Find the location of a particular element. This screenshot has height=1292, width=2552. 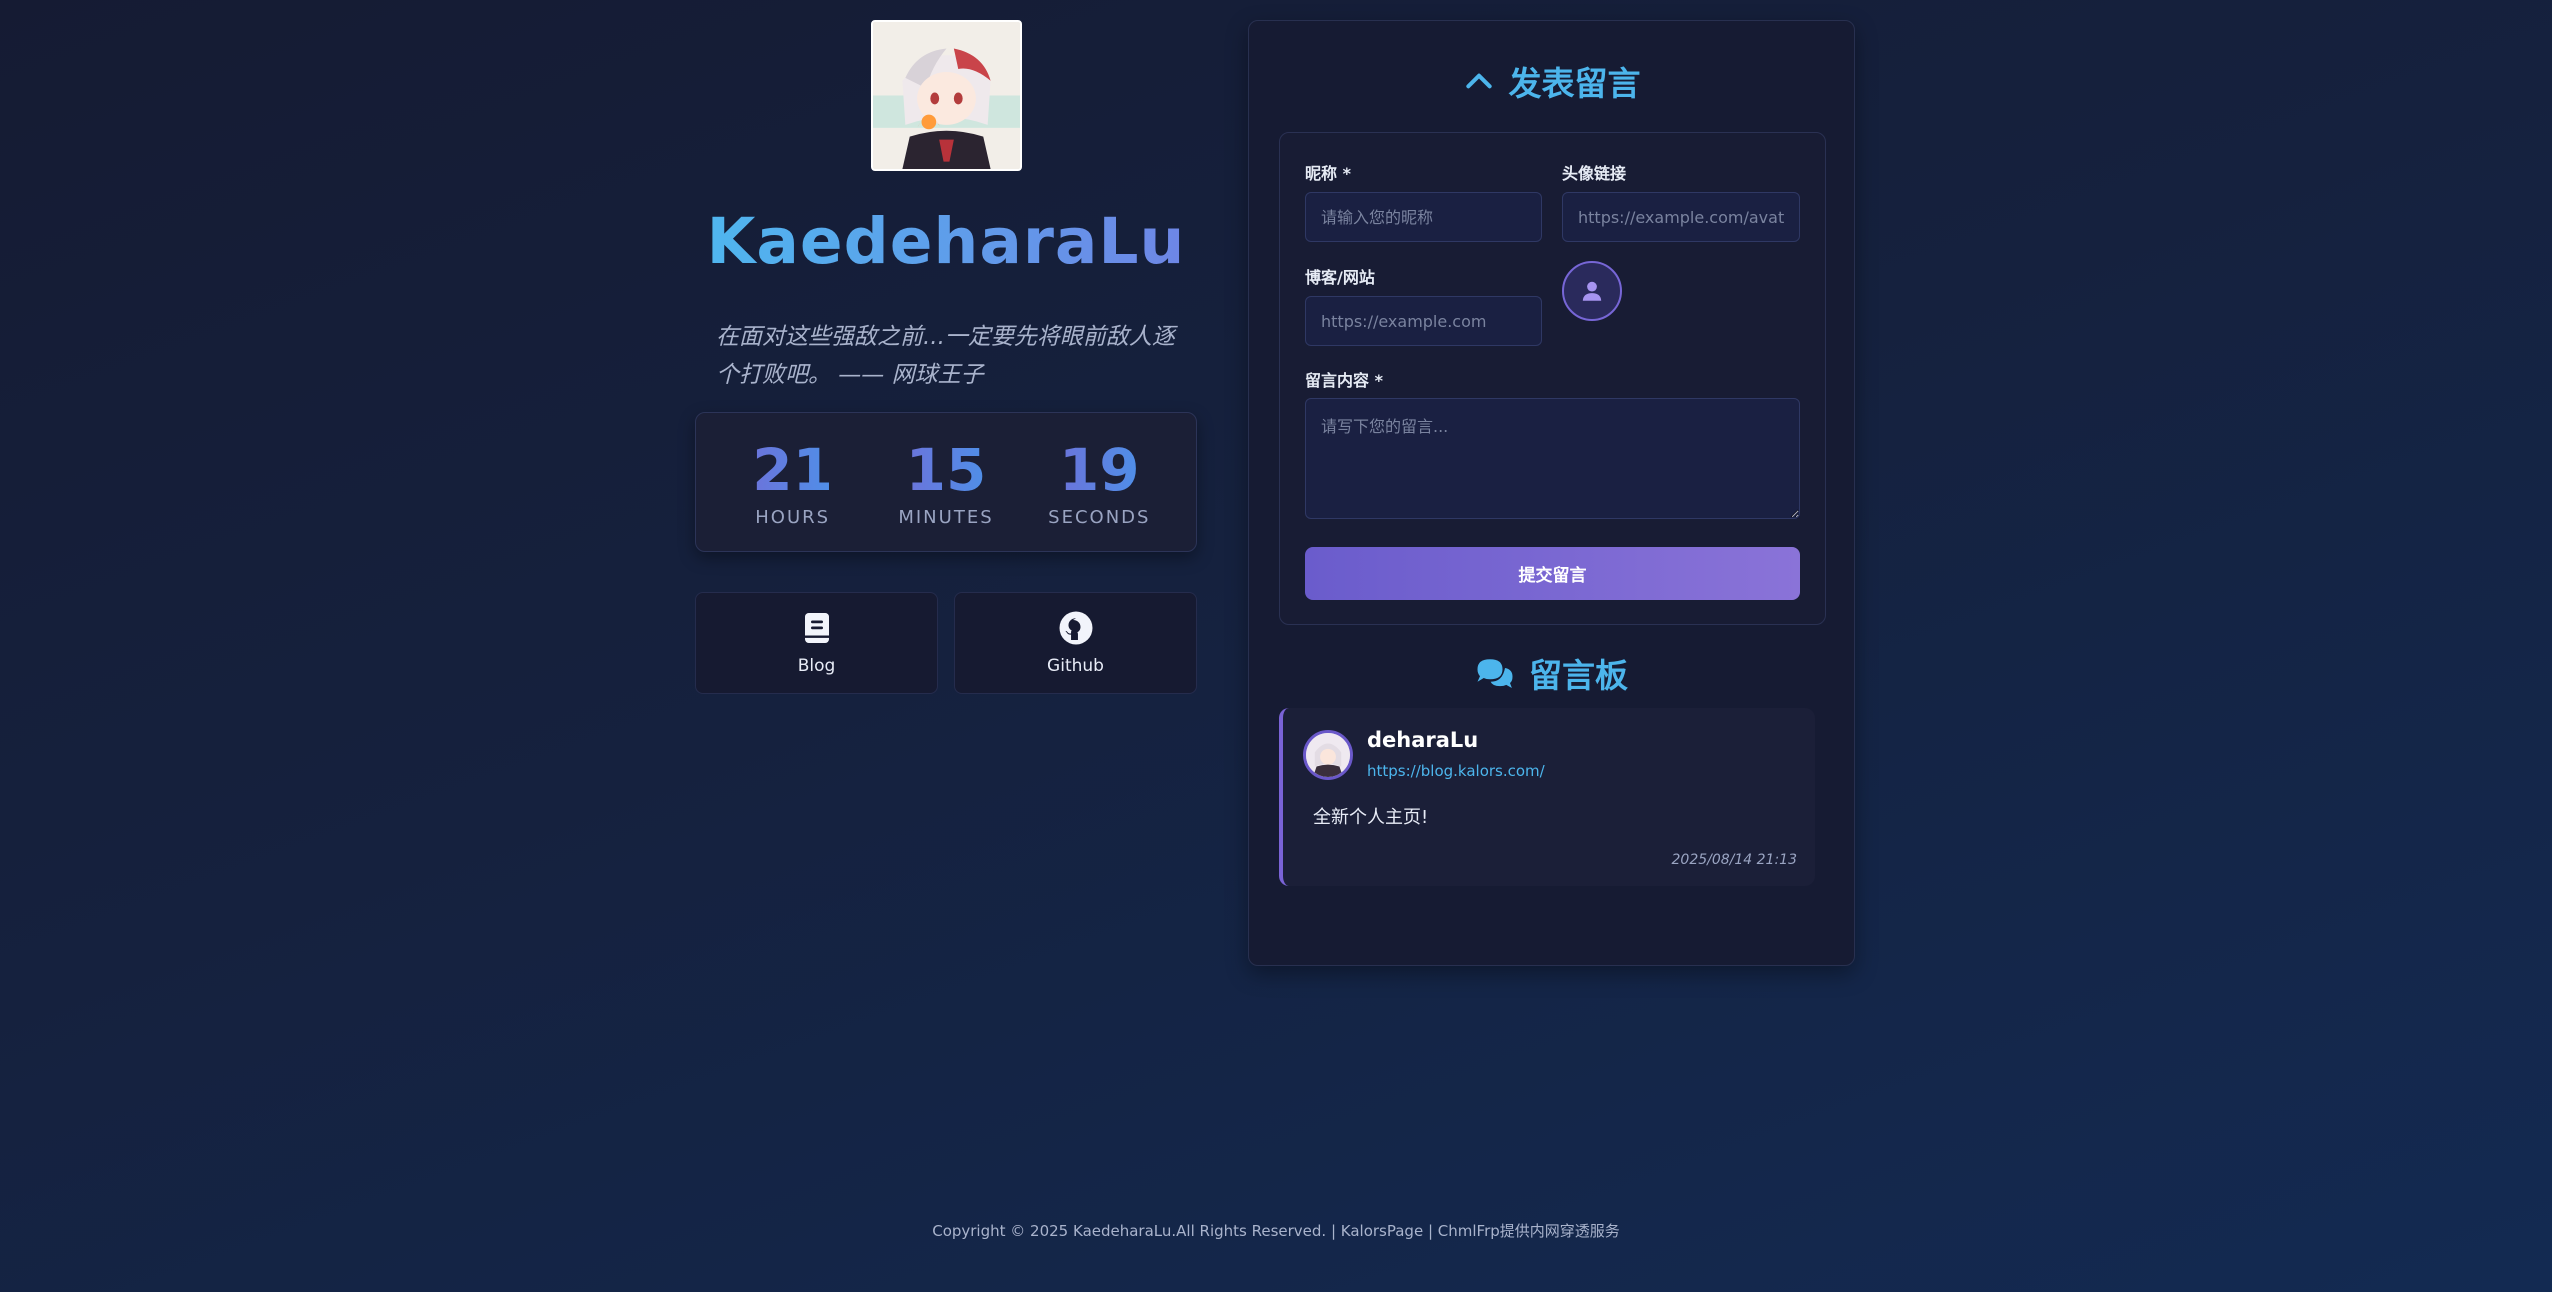

board-title: 留言板 is located at coordinates (1578, 675).